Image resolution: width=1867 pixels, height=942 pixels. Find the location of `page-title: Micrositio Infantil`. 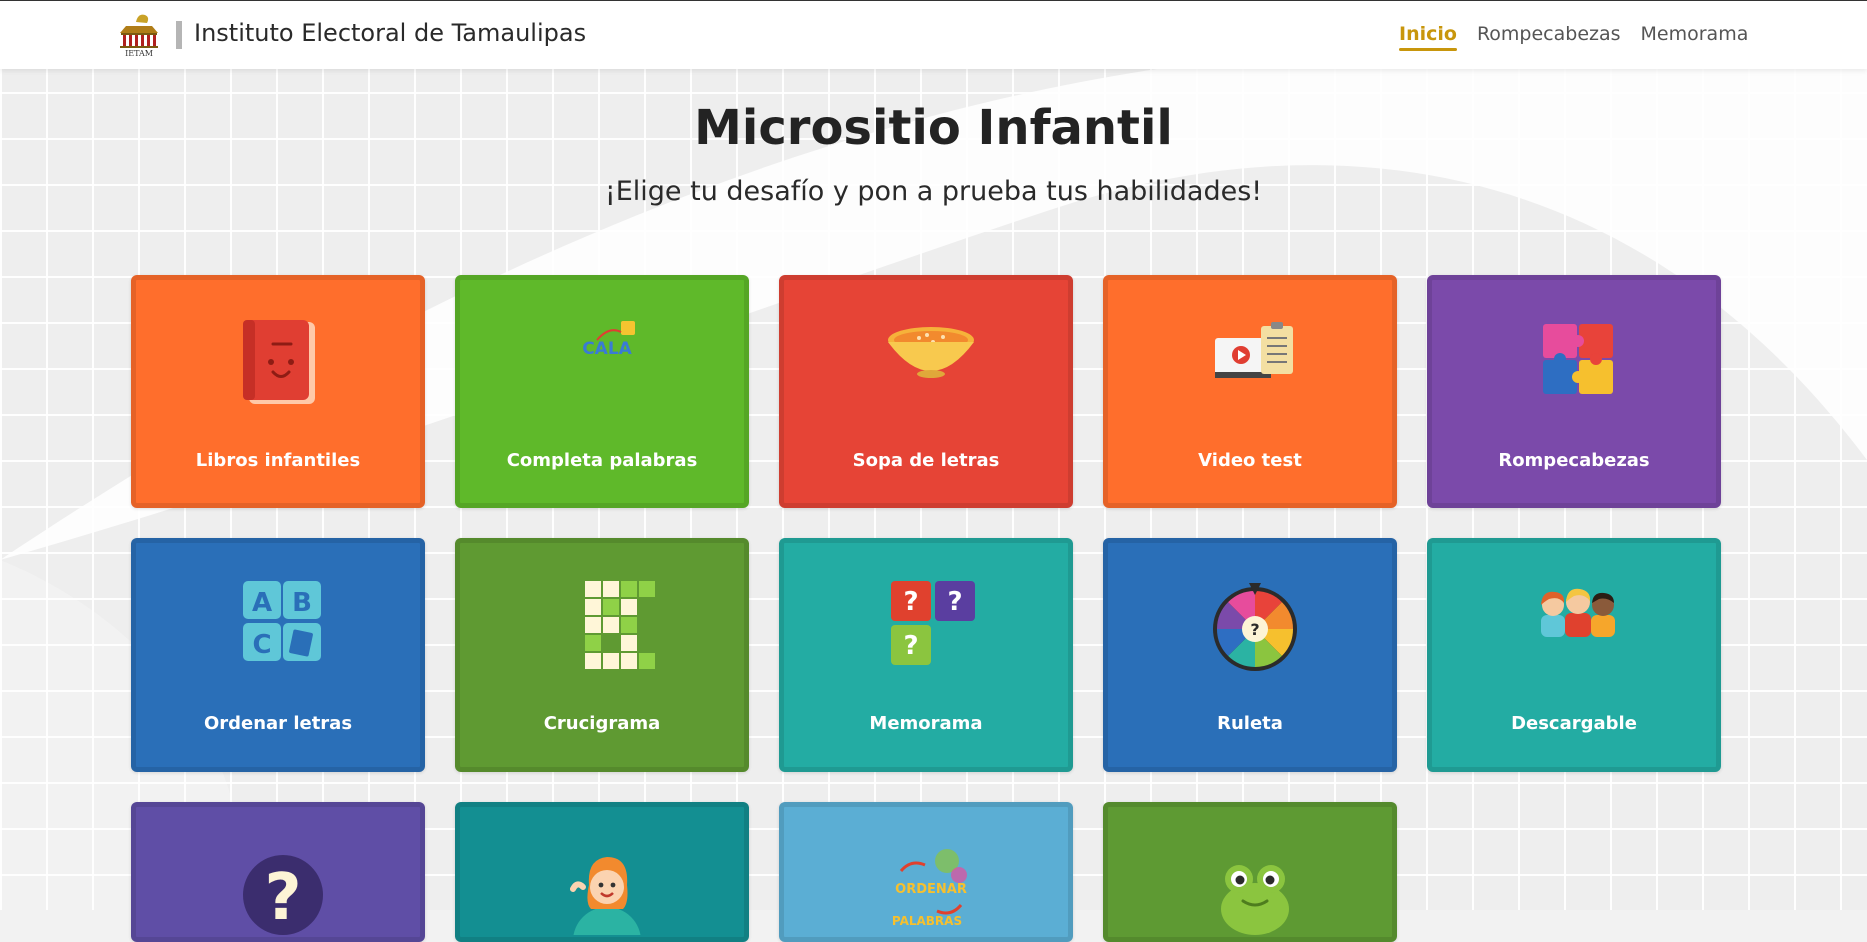

page-title: Micrositio Infantil is located at coordinates (933, 128).